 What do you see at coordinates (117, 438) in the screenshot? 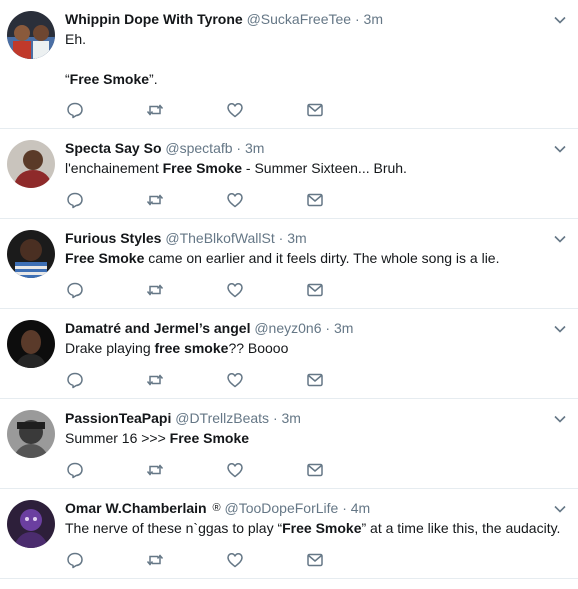
I see `text-segment: Summer 16 >>>` at bounding box center [117, 438].